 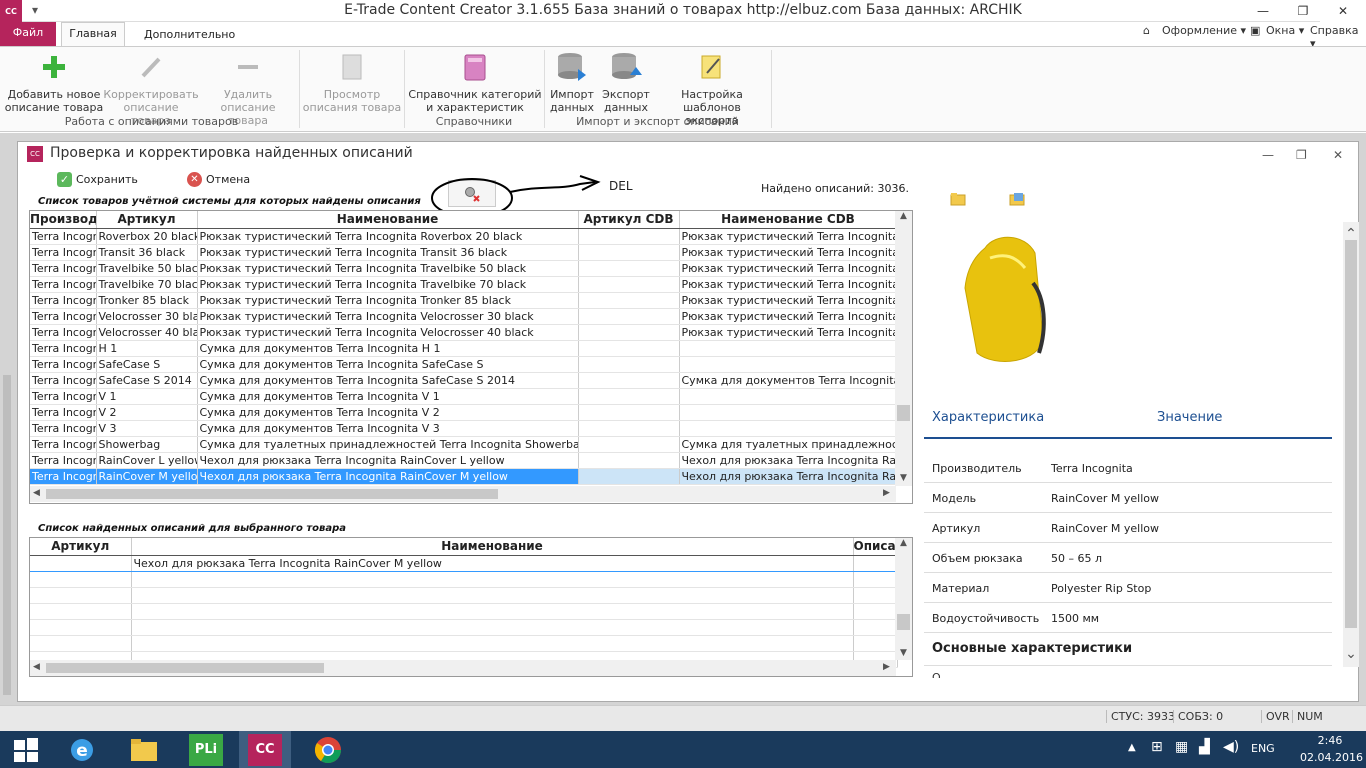 What do you see at coordinates (147, 476) in the screenshot?
I see `table-cell: RainCover M yellow` at bounding box center [147, 476].